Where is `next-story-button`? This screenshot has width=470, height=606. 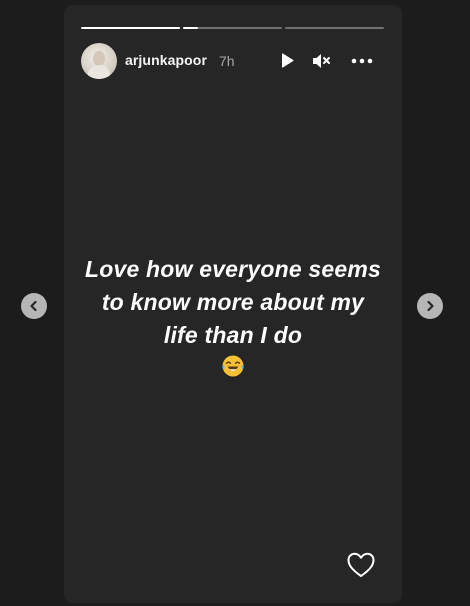
next-story-button is located at coordinates (430, 306).